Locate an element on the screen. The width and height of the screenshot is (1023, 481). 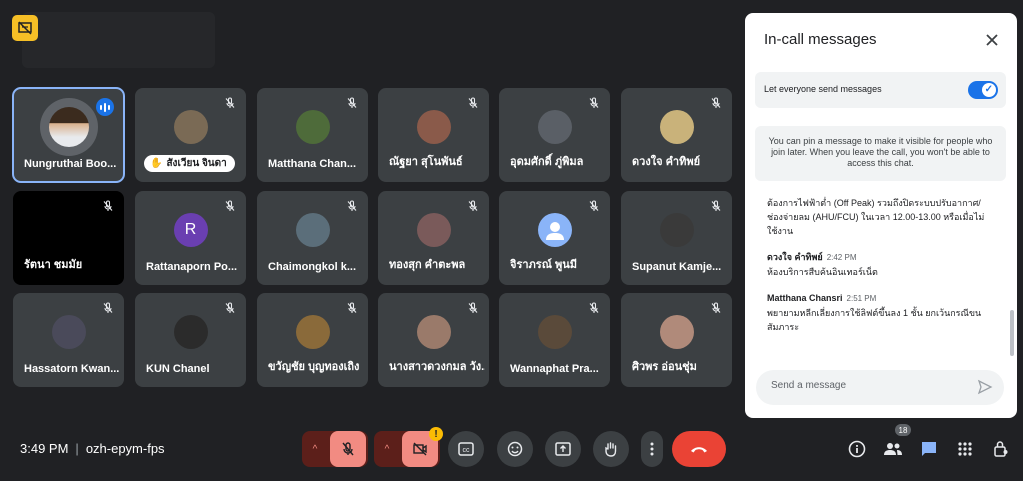
present-screen-icon is located at coordinates (563, 449).